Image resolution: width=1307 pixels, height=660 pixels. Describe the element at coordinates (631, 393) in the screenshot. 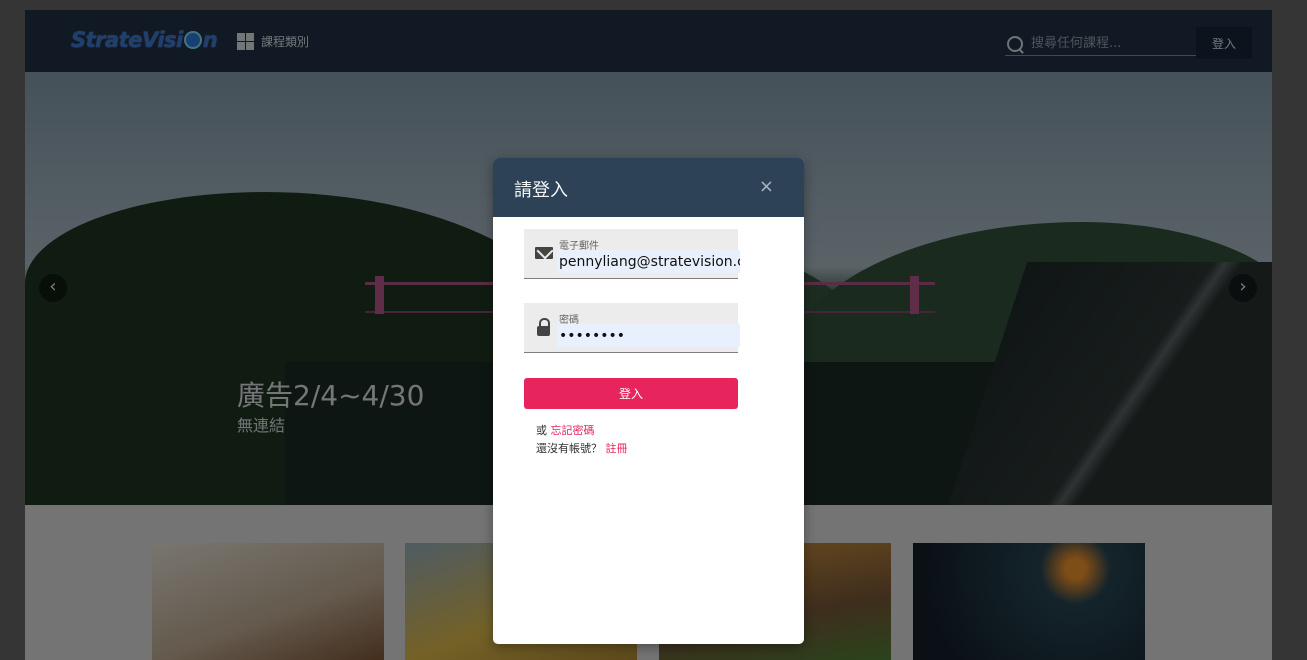

I see `submit-login-button: 登入` at that location.